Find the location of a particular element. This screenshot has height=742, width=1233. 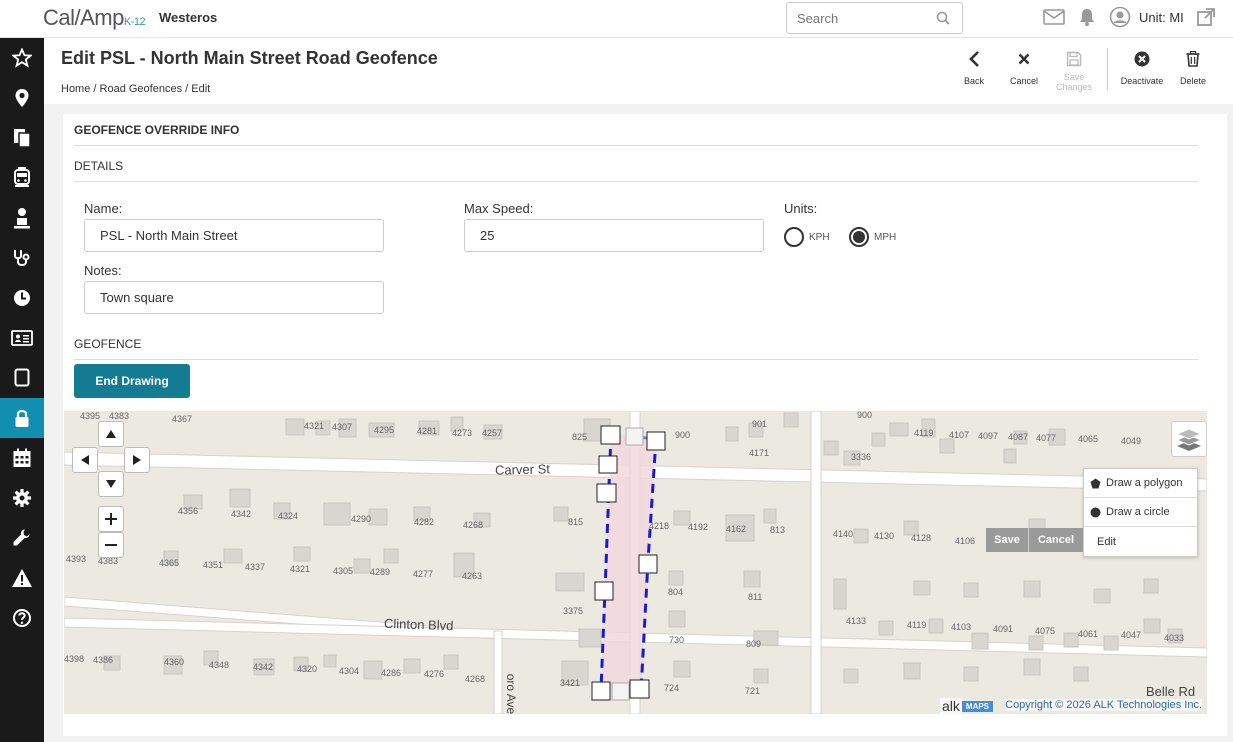

address-label: 724 is located at coordinates (672, 688).